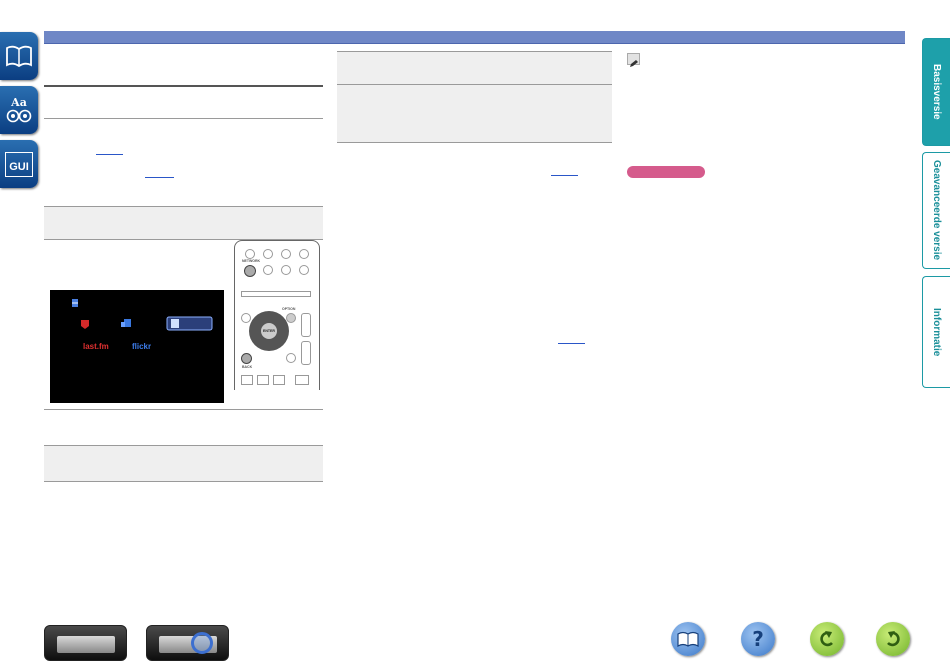 The image size is (950, 672). I want to click on back-icon, so click(827, 639).